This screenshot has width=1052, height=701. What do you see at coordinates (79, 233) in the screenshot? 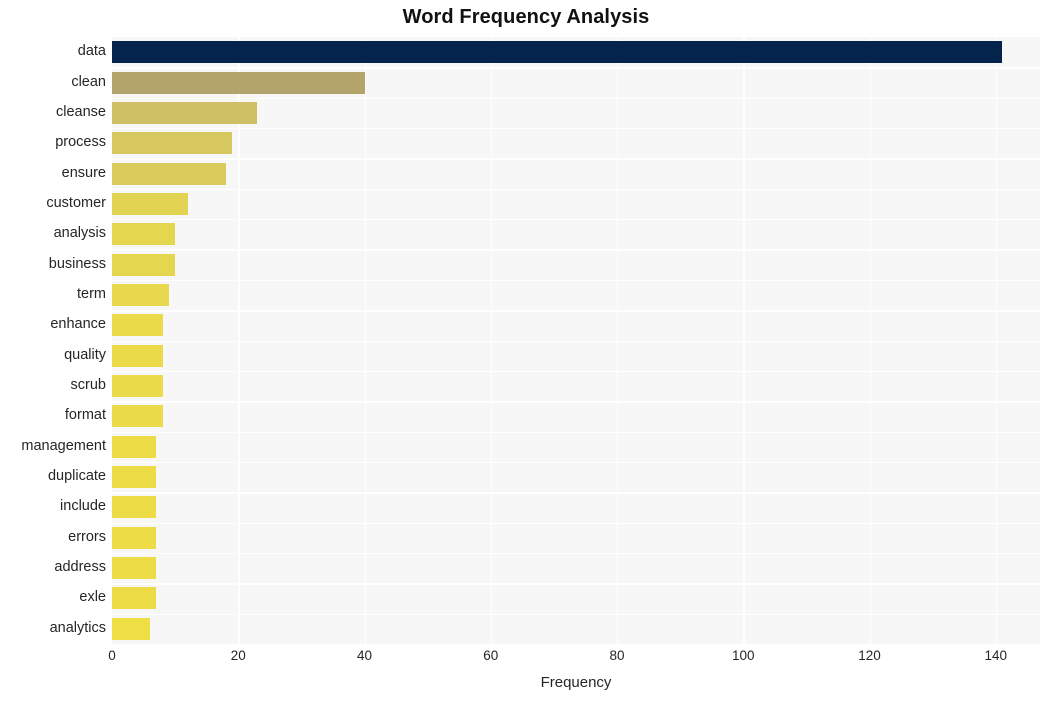
I see `y-axis-tick-label: analysis` at bounding box center [79, 233].